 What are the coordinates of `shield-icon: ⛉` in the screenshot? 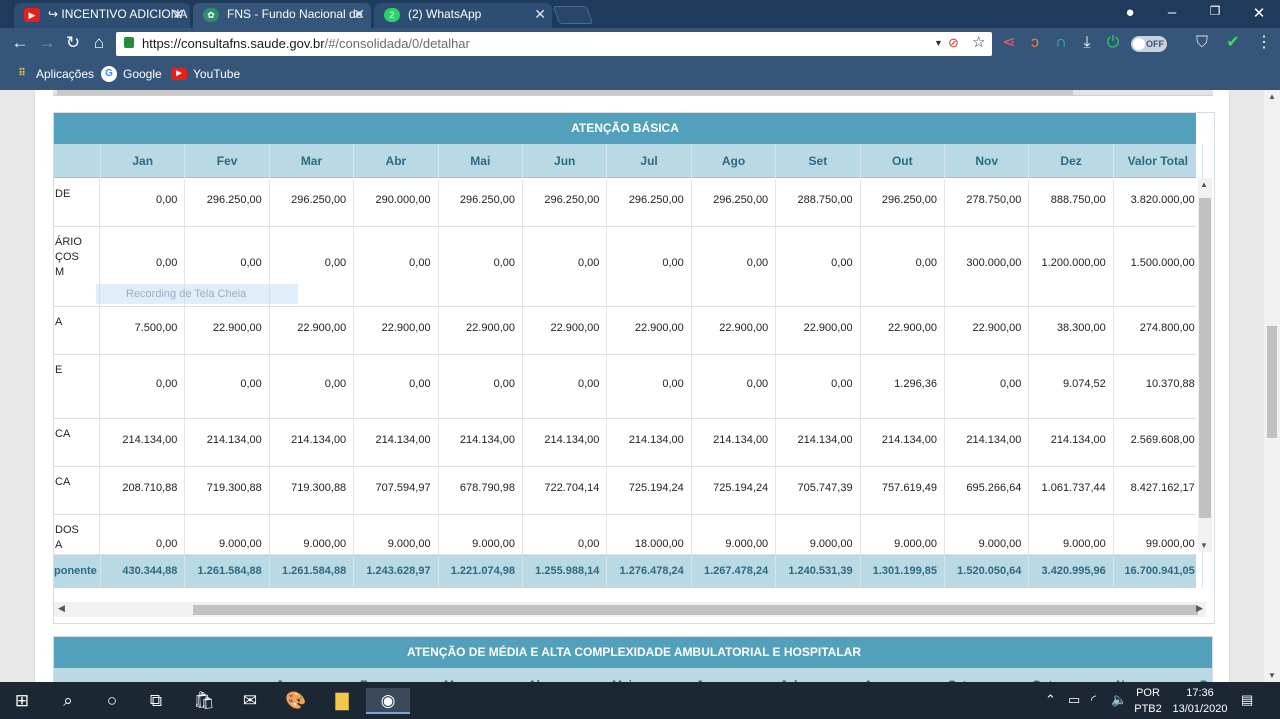 It's located at (1202, 43).